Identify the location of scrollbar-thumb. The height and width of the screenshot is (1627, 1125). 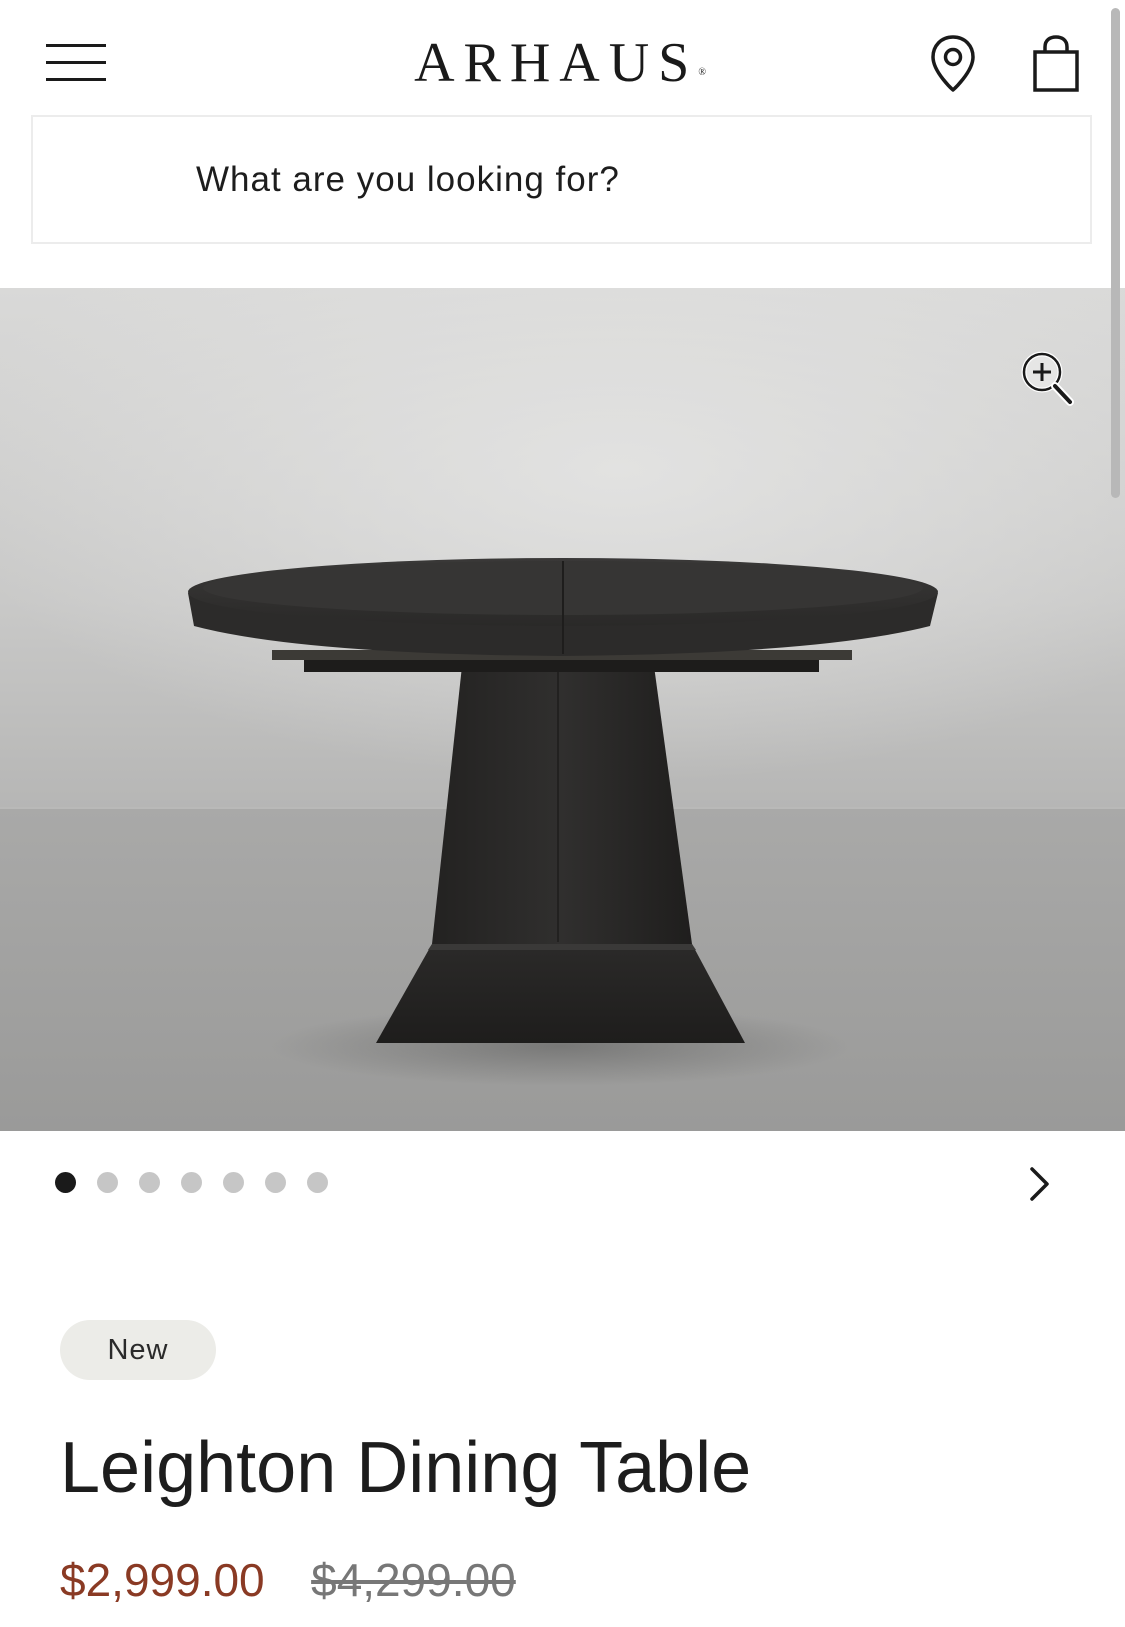
(1115, 253).